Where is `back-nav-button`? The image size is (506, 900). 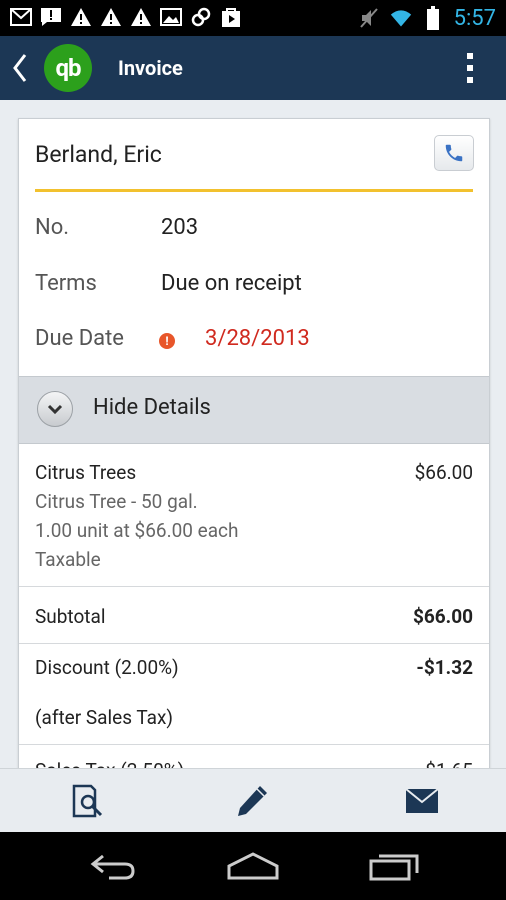 back-nav-button is located at coordinates (113, 866).